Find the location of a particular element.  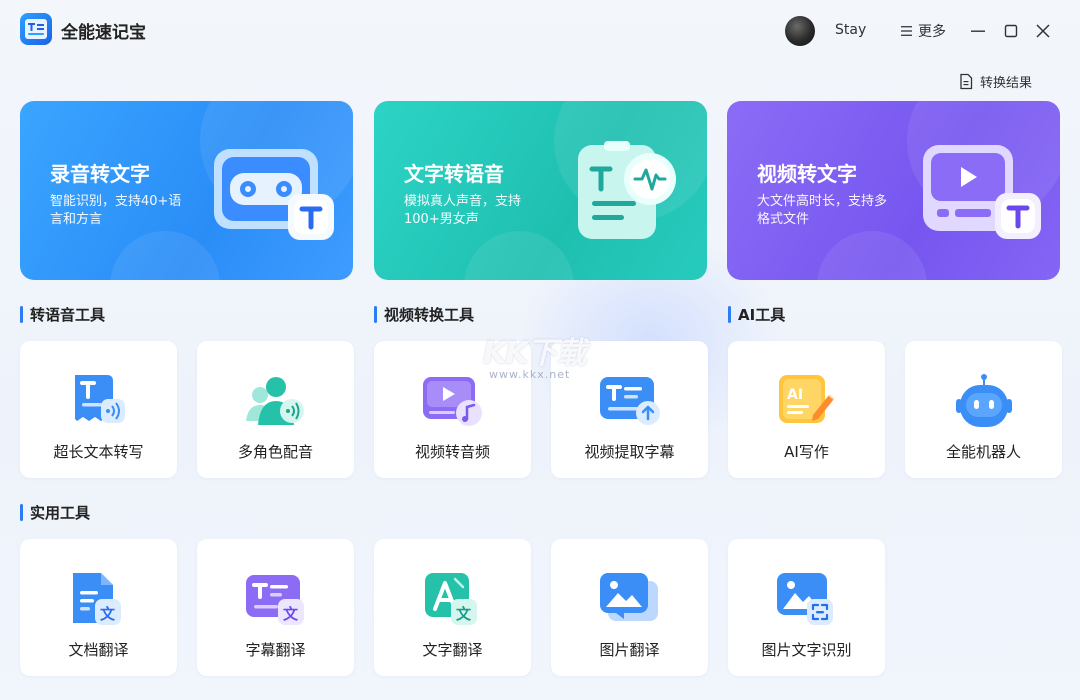

section-title-ai-tools: AI工具 is located at coordinates (756, 314).